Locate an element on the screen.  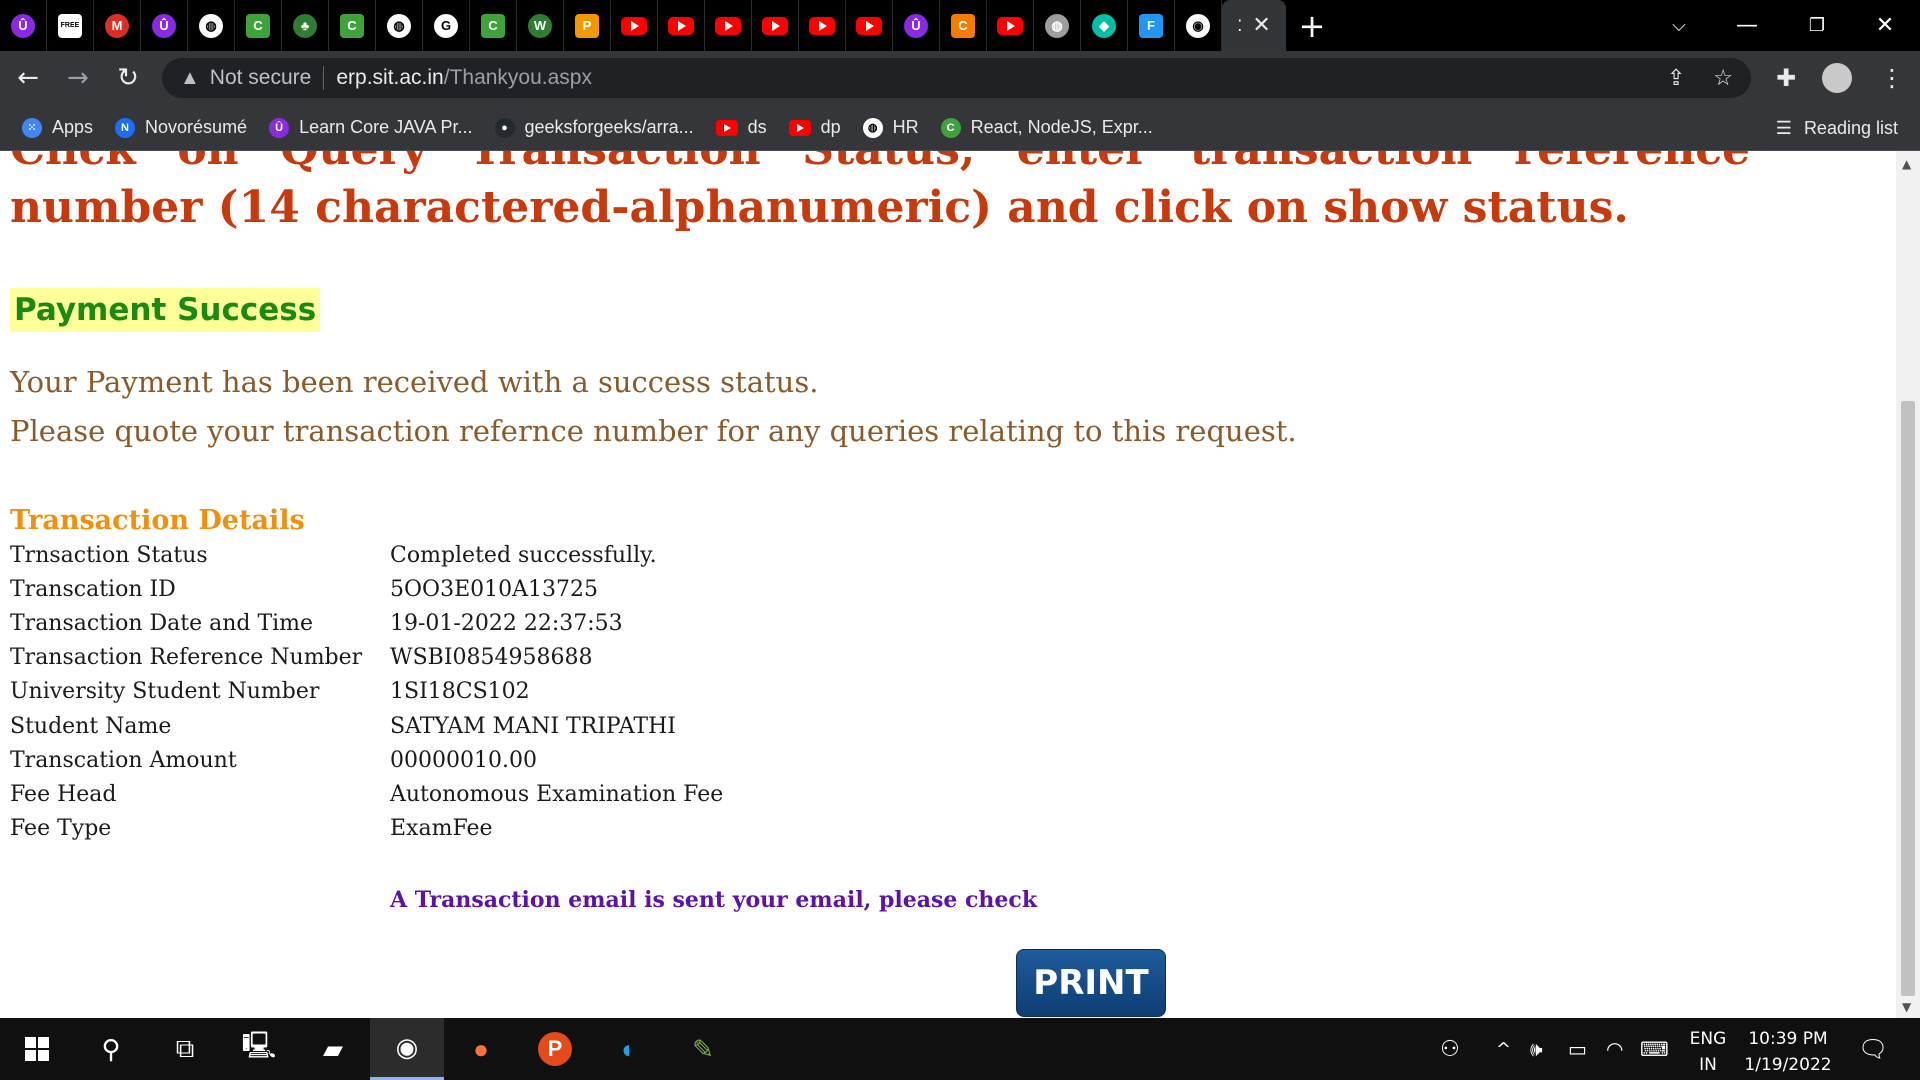
diamond-icon: ◆ is located at coordinates (1104, 25).